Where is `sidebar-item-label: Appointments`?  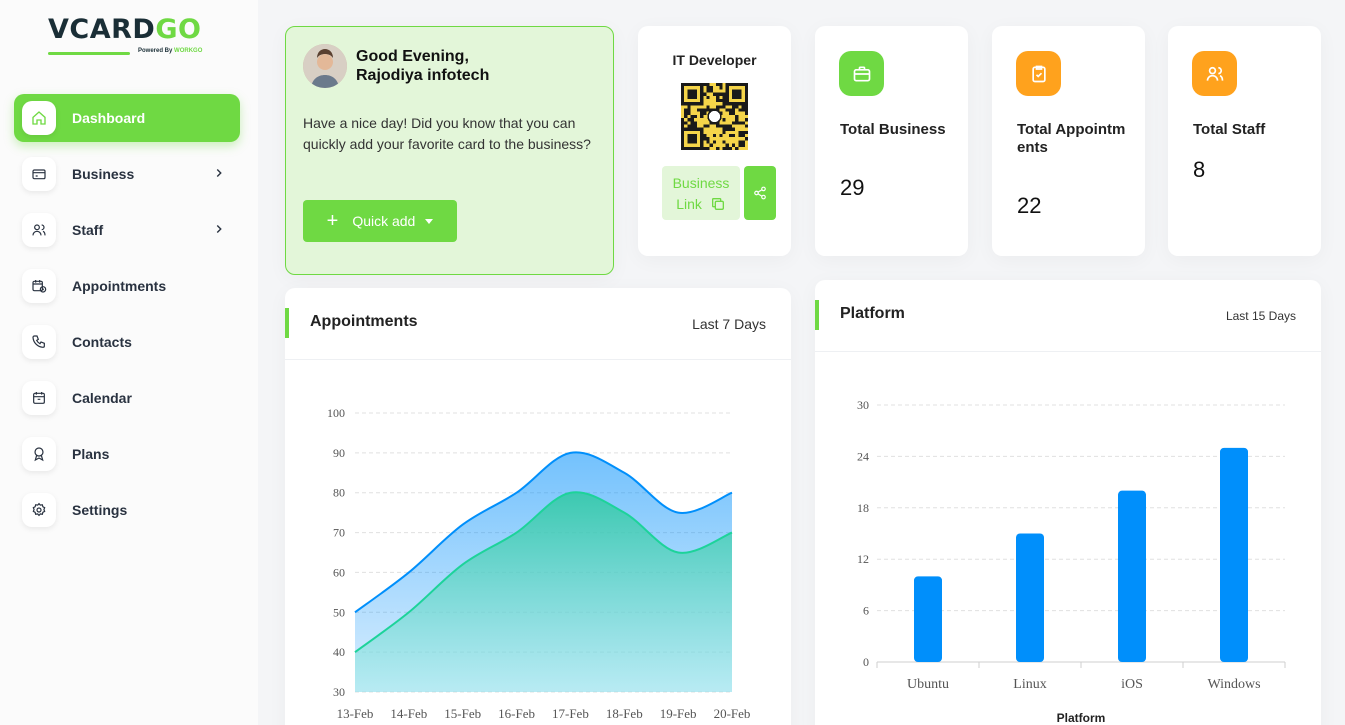 sidebar-item-label: Appointments is located at coordinates (119, 286).